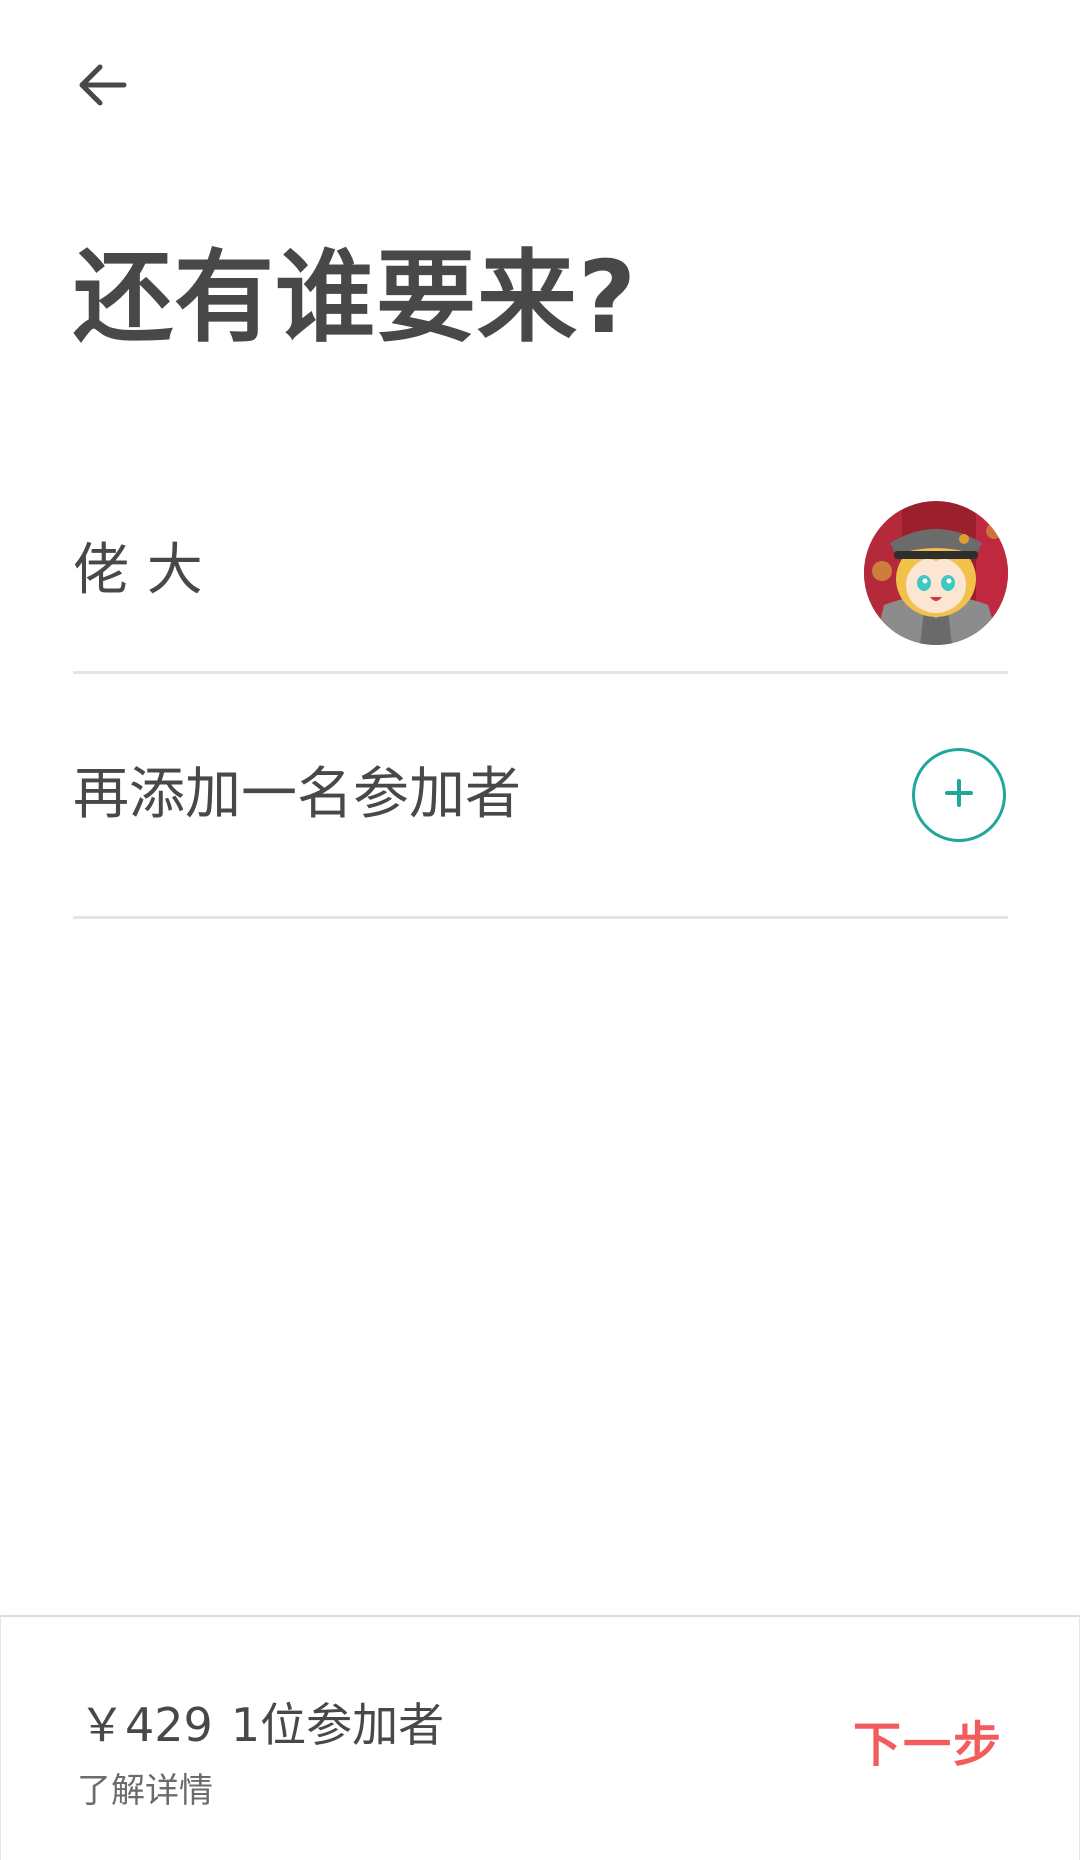 Image resolution: width=1080 pixels, height=1860 pixels. What do you see at coordinates (297, 794) in the screenshot?
I see `add-guest-label: 再添加一名参加者` at bounding box center [297, 794].